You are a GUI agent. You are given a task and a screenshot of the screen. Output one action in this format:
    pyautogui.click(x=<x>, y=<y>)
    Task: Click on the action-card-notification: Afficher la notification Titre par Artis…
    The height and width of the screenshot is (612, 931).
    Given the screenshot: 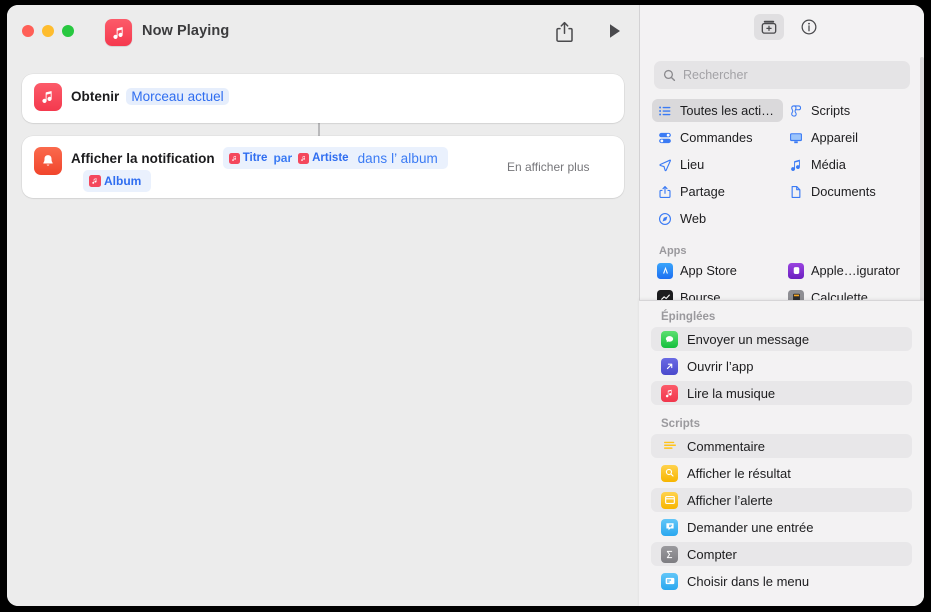 What is the action you would take?
    pyautogui.click(x=323, y=167)
    